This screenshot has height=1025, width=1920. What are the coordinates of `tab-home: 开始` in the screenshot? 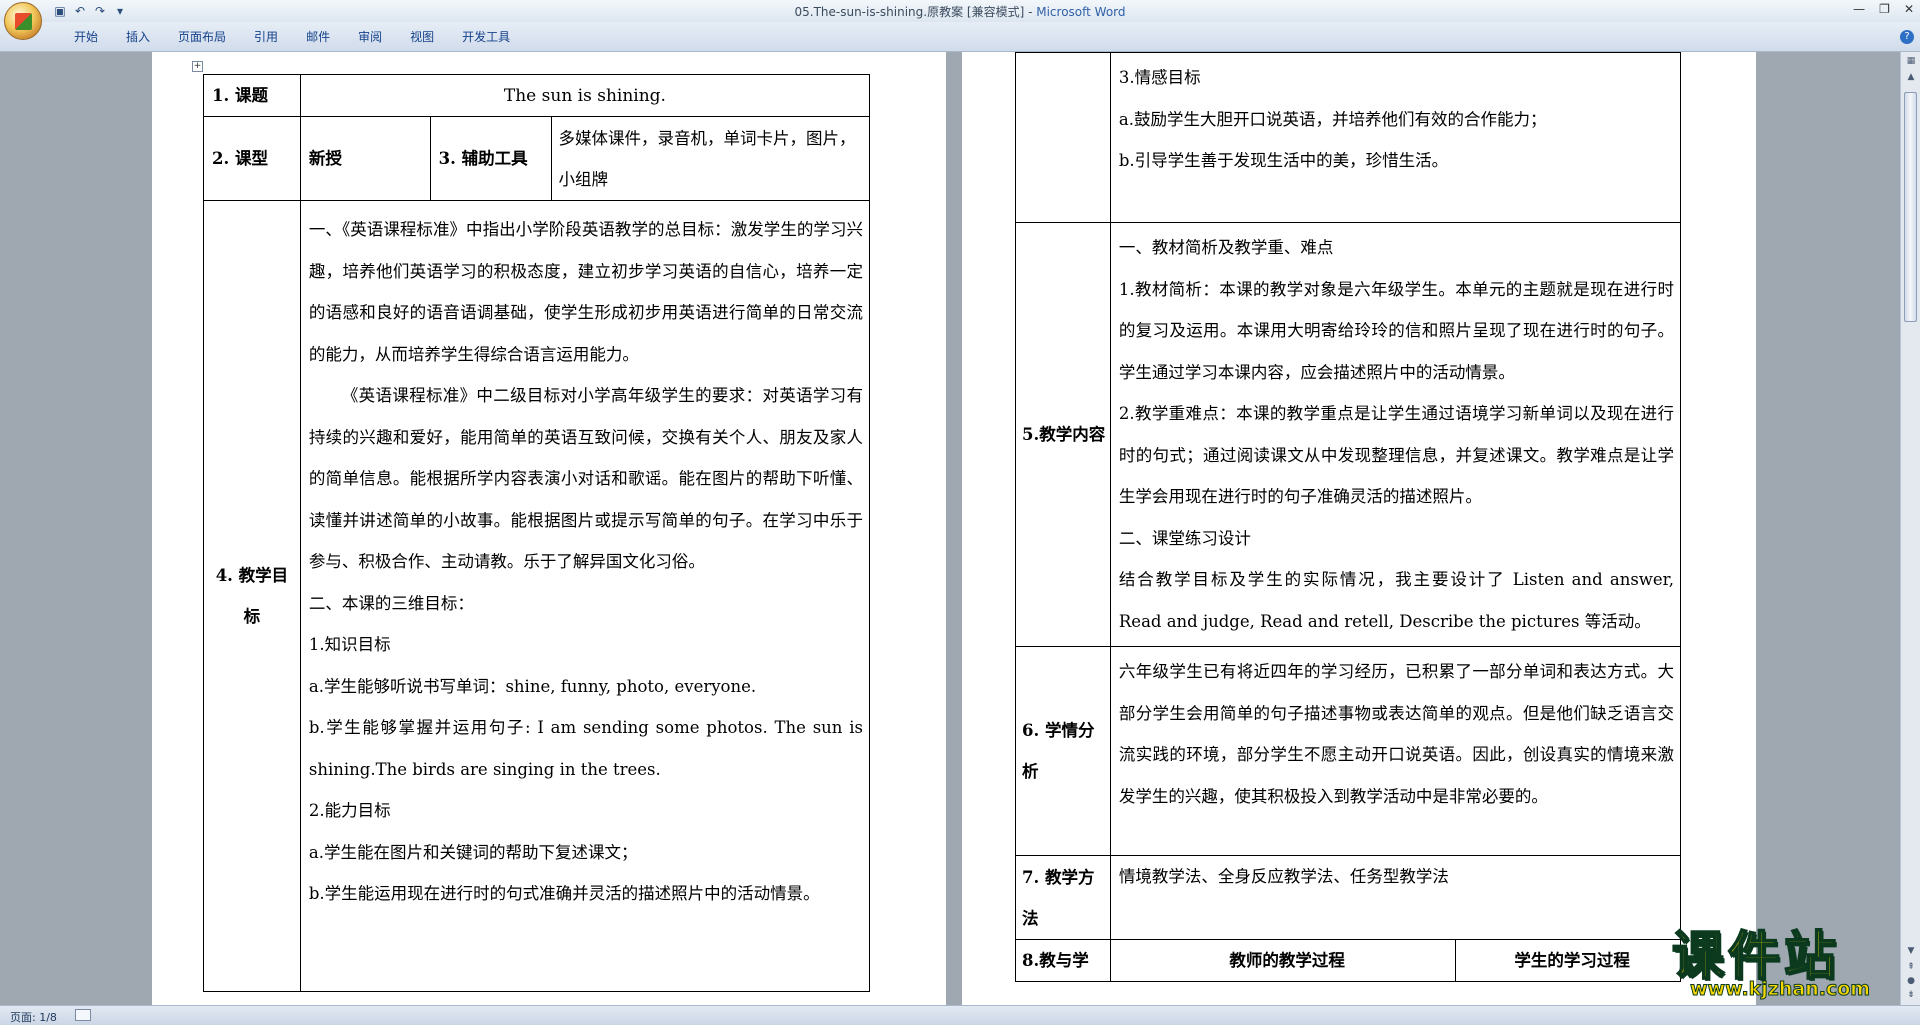 It's located at (86, 37).